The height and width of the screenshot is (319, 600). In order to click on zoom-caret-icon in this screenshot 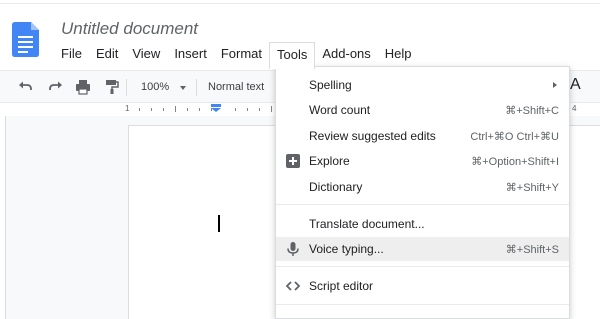, I will do `click(183, 88)`.